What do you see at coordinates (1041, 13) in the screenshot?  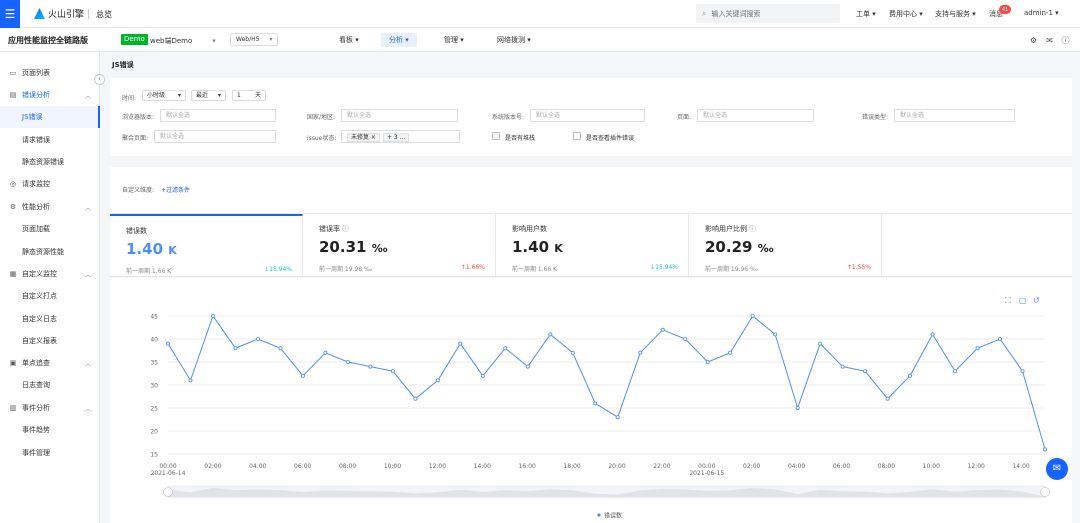 I see `user-menu: admin-1 ▾` at bounding box center [1041, 13].